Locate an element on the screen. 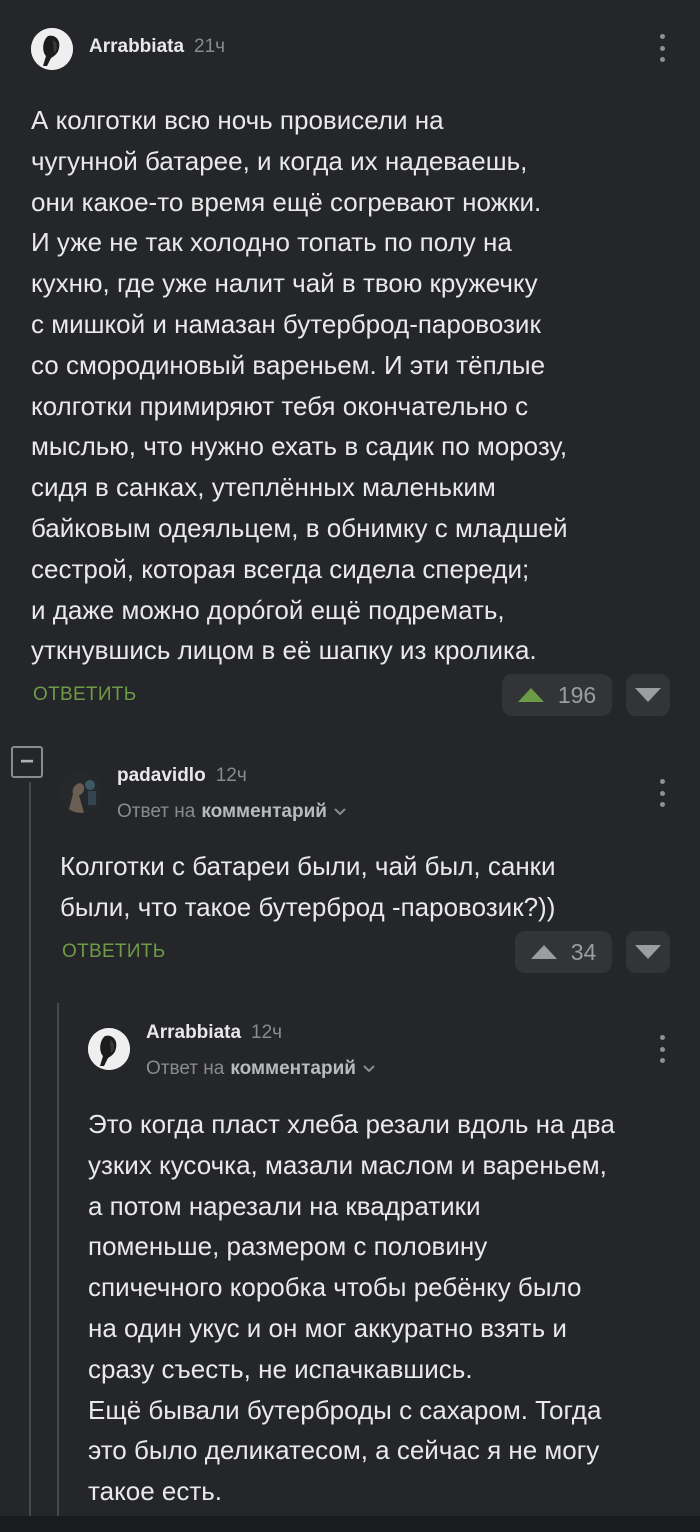 The height and width of the screenshot is (1532, 700). collapse-icon: − is located at coordinates (26, 761).